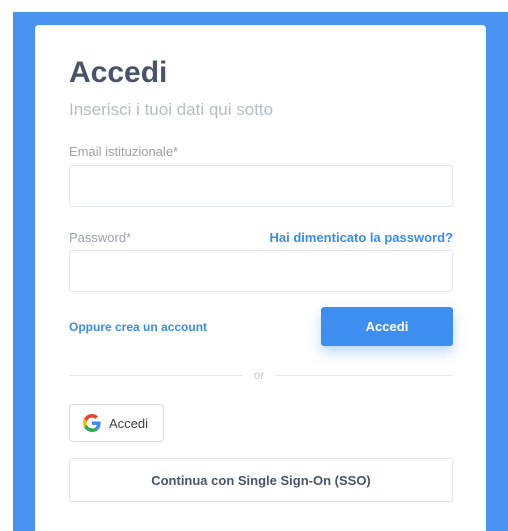  What do you see at coordinates (259, 375) in the screenshot?
I see `divider-or-text: or` at bounding box center [259, 375].